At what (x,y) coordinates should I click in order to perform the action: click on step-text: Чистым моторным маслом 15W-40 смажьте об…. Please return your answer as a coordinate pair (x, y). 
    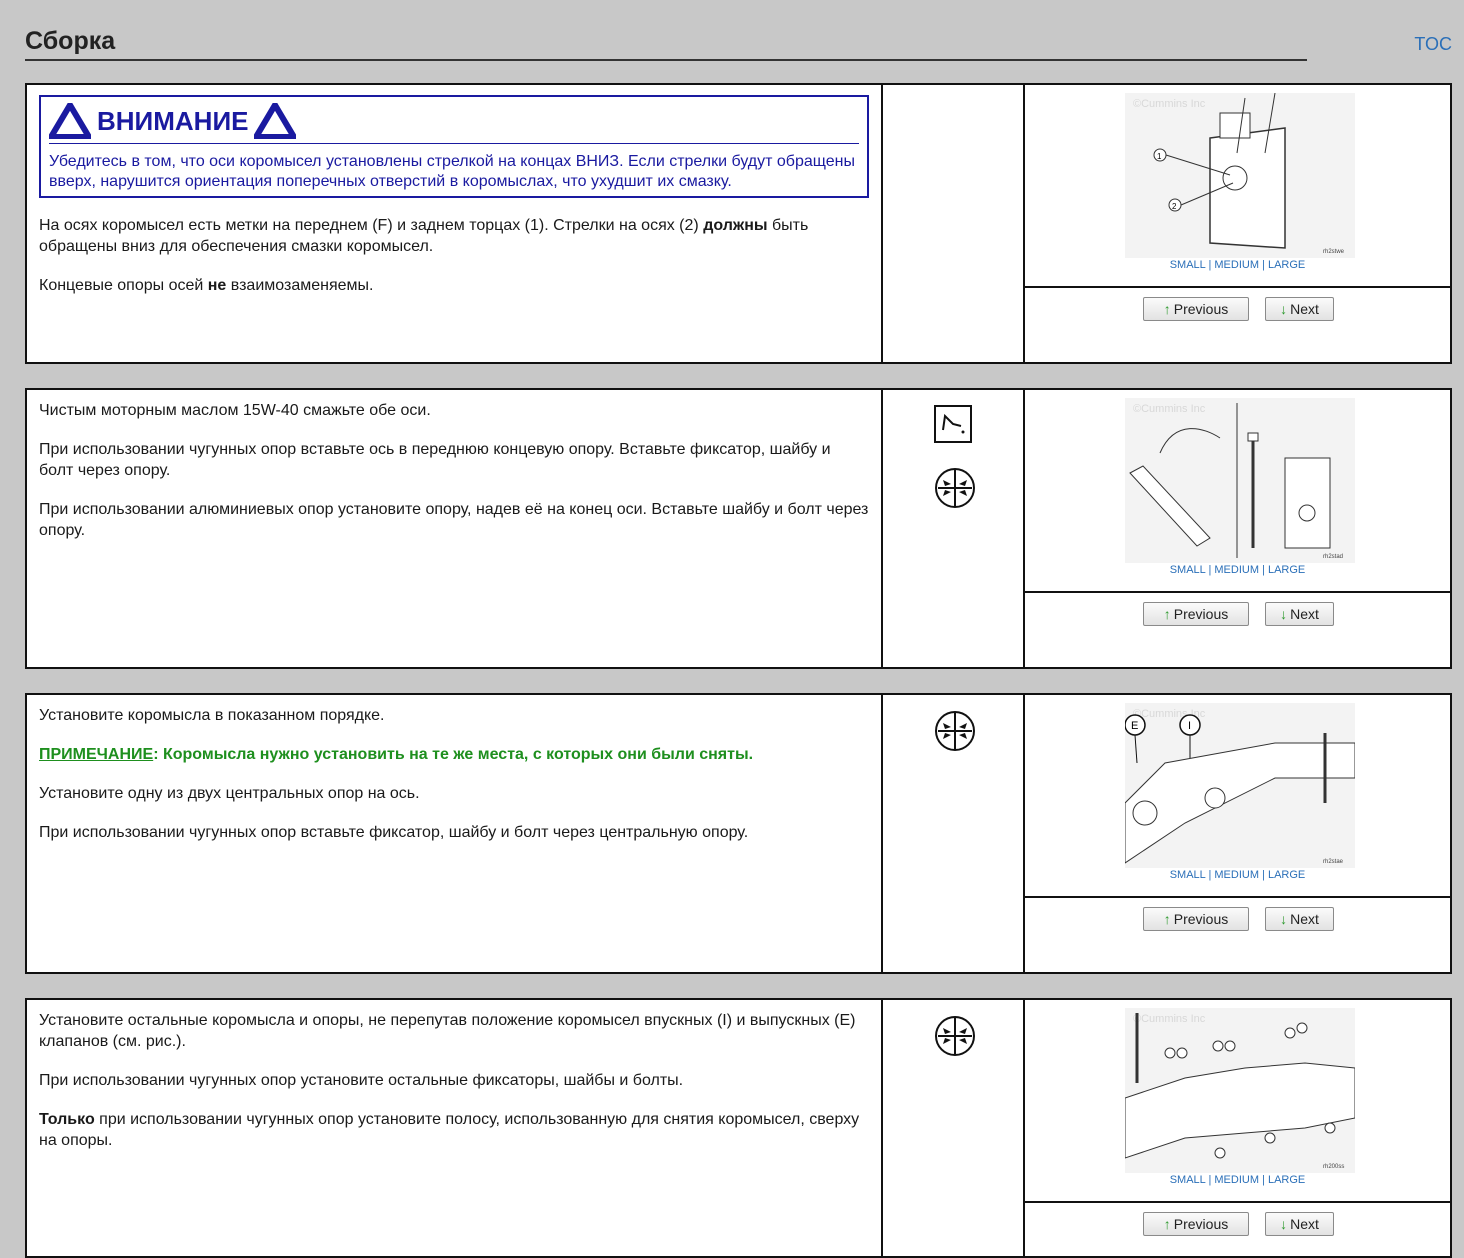
    Looking at the image, I should click on (455, 528).